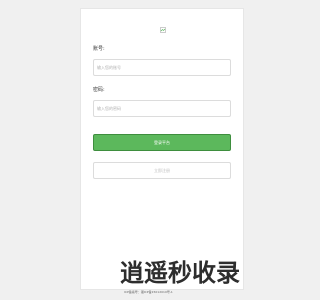 The height and width of the screenshot is (300, 320). What do you see at coordinates (162, 67) in the screenshot?
I see `account-input: 输入您的账号` at bounding box center [162, 67].